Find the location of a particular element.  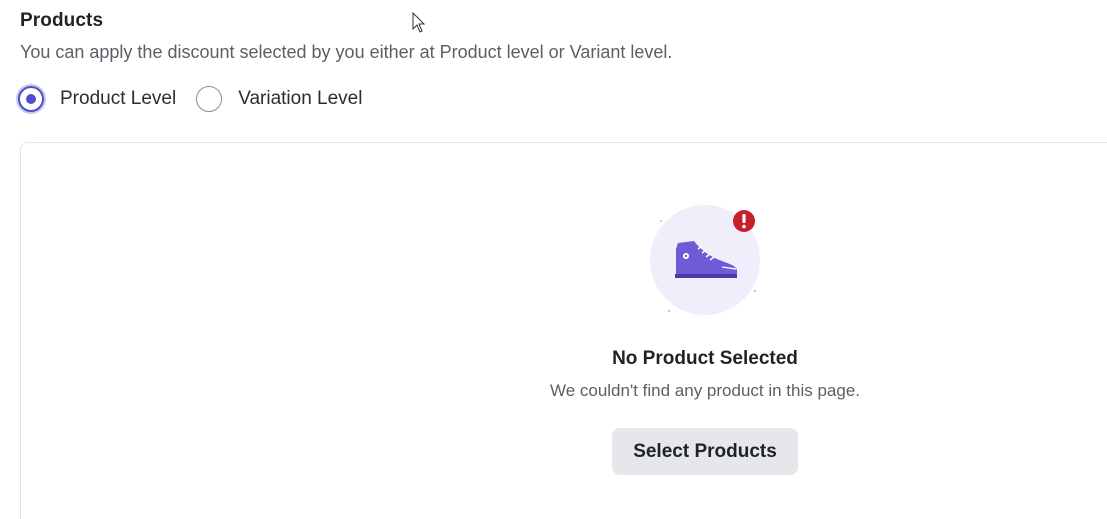

select-products-button: Select Products is located at coordinates (705, 451).